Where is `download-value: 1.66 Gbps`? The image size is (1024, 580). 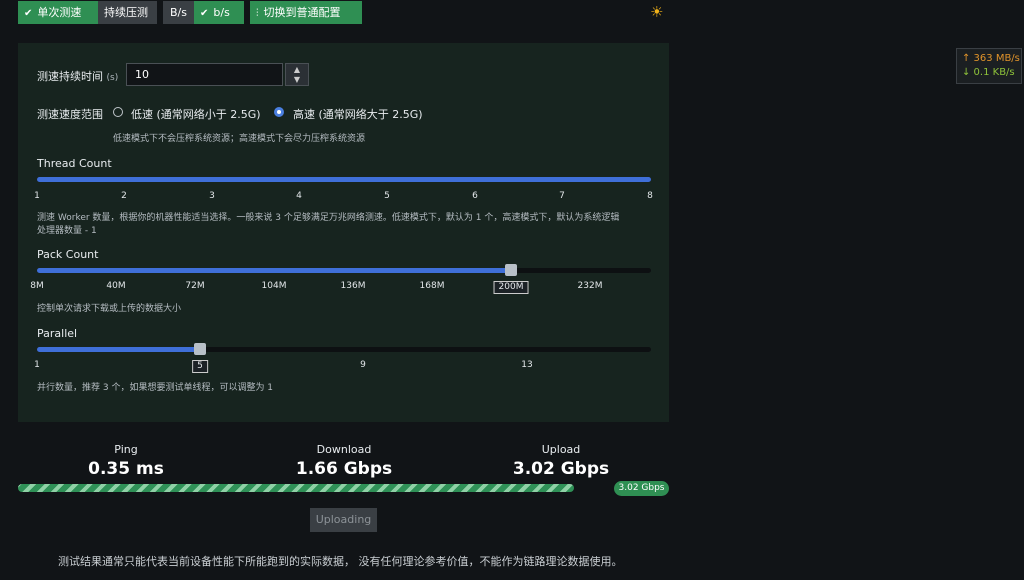
download-value: 1.66 Gbps is located at coordinates (344, 469).